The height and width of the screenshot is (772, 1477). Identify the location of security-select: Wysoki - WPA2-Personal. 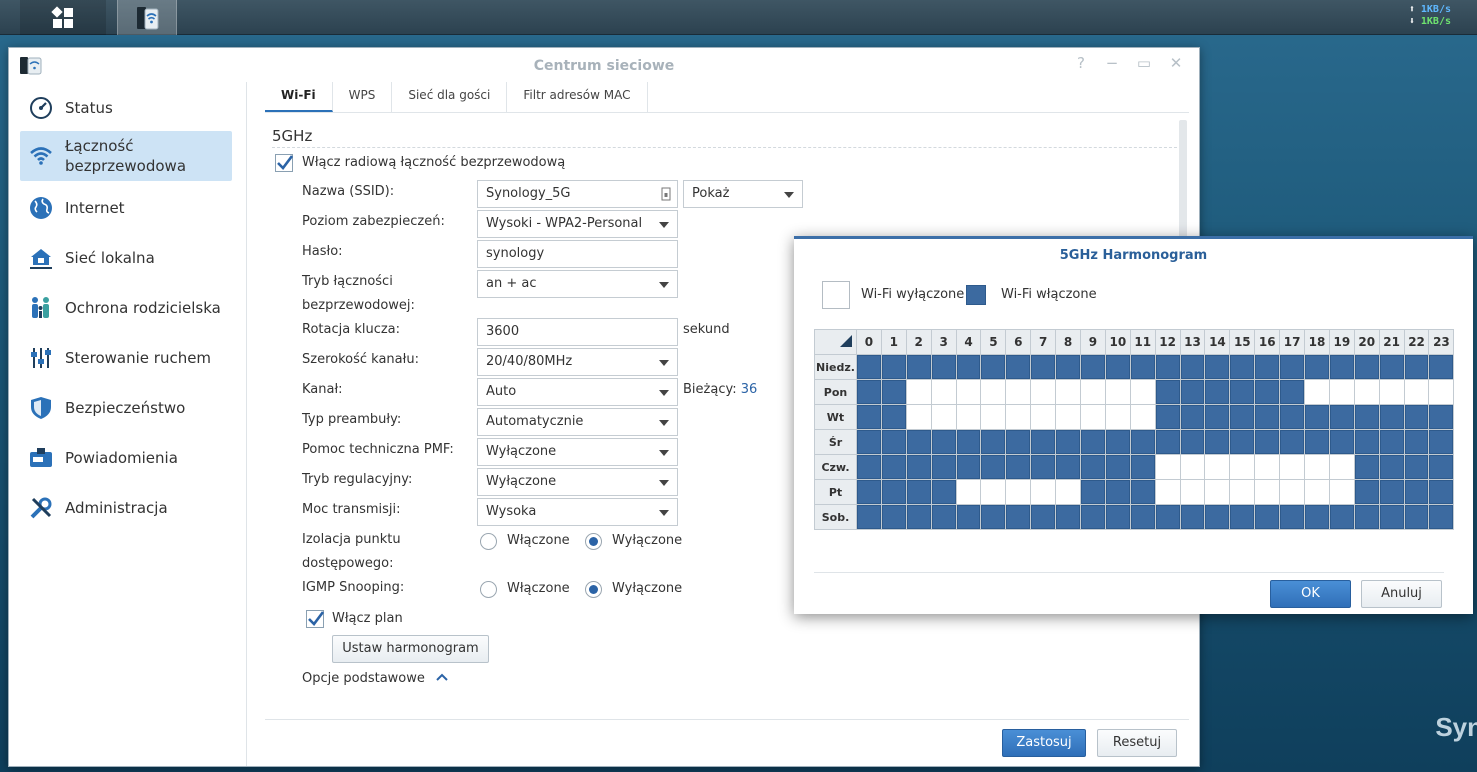
(577, 224).